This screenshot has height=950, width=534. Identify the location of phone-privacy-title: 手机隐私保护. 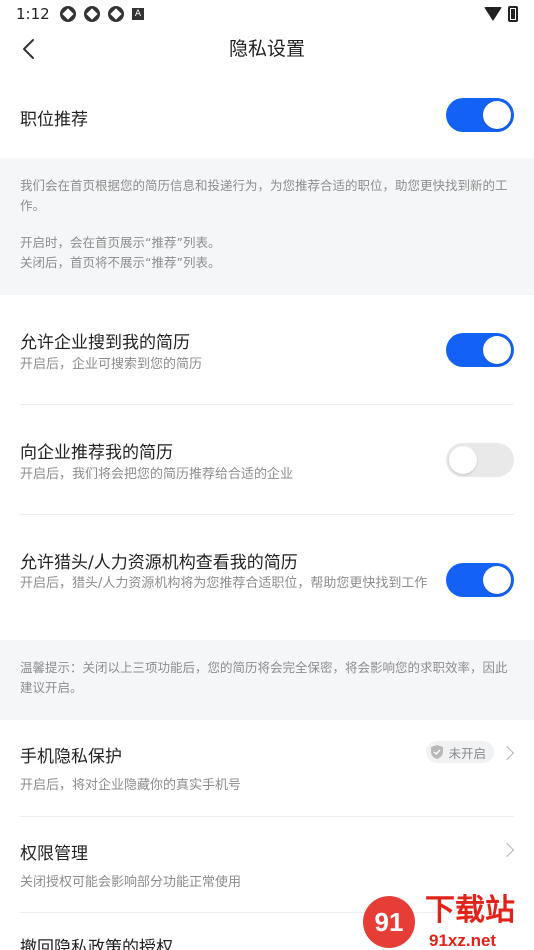
(71, 757).